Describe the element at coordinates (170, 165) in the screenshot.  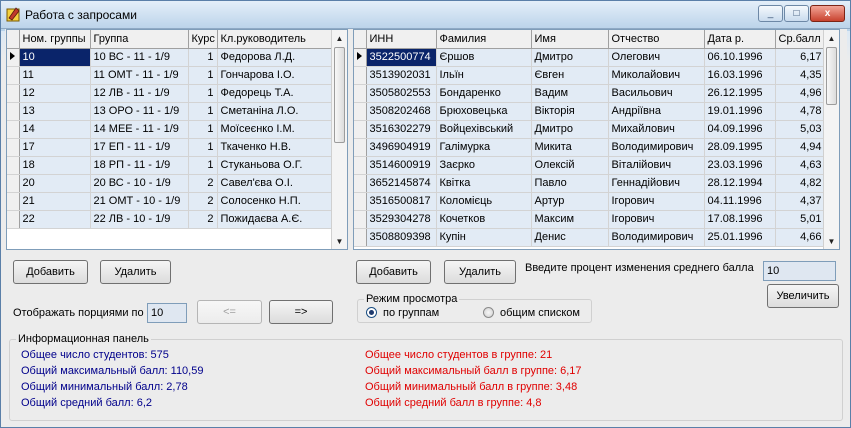
I see `table-row: 18 18 РП - 11 - 1/9 1 Стуканьова О.Г.` at that location.